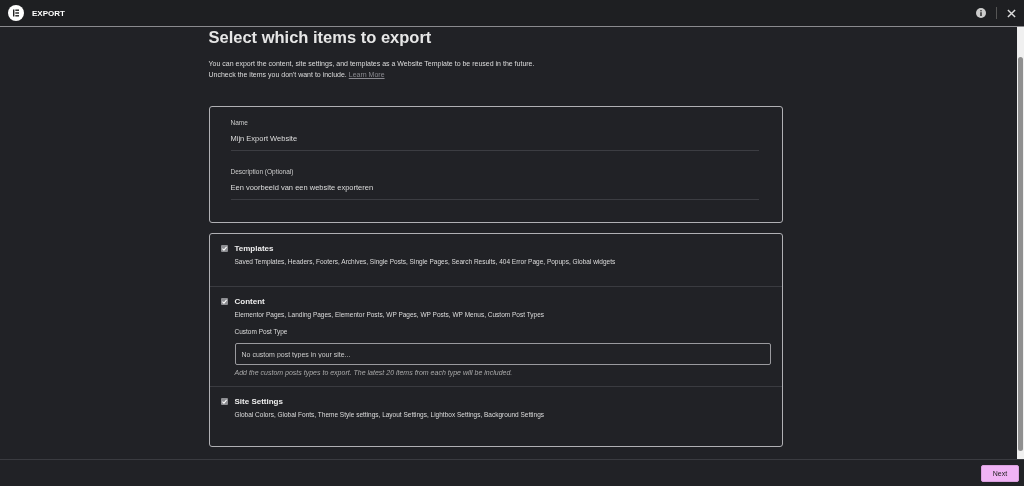 This screenshot has width=1024, height=486. I want to click on item-title: Templates, so click(254, 248).